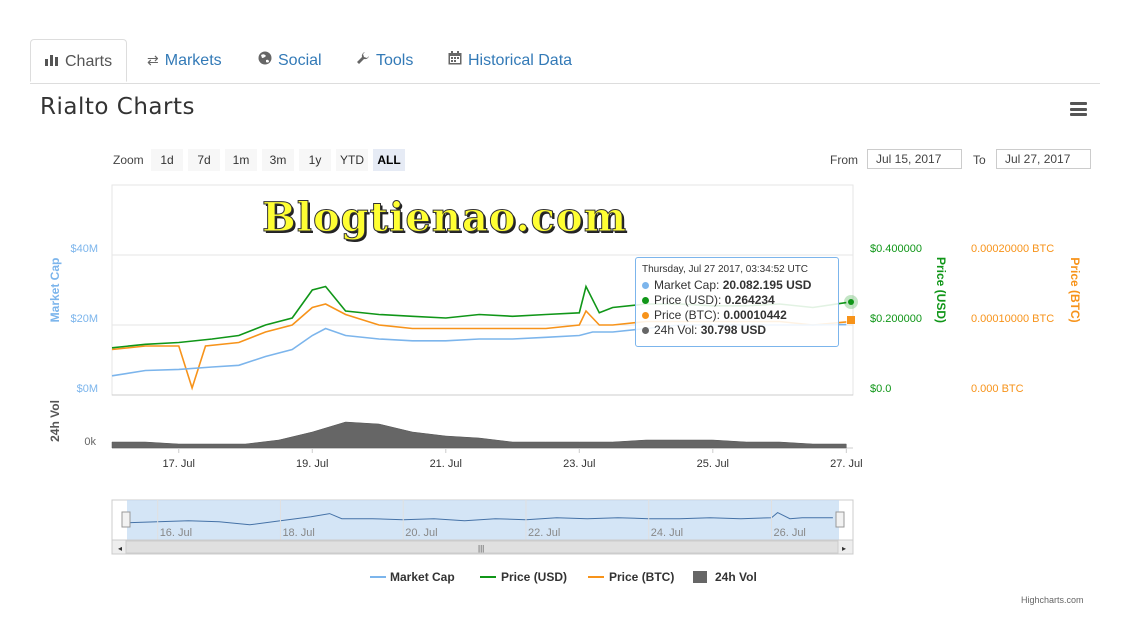 Image resolution: width=1147 pixels, height=627 pixels. I want to click on tick-label: $0.200000, so click(896, 319).